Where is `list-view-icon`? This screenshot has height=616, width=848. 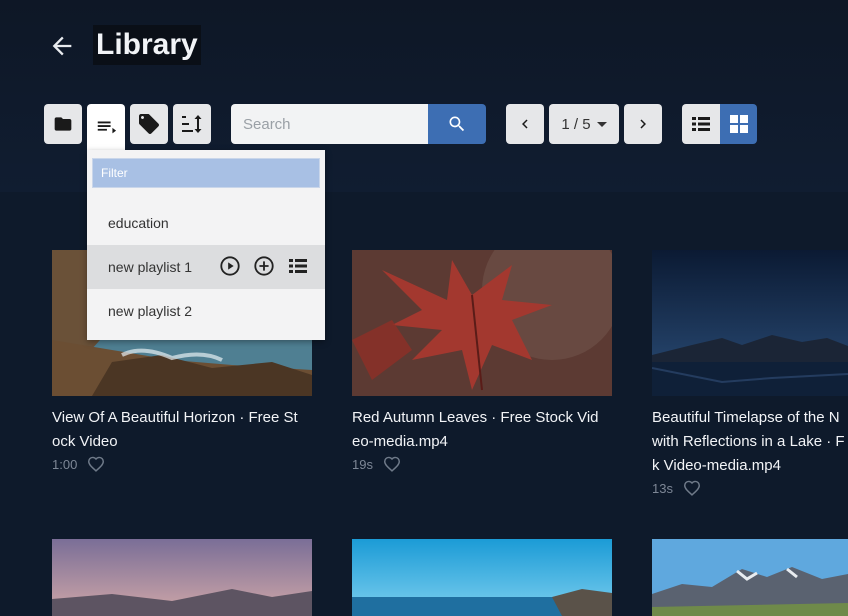 list-view-icon is located at coordinates (701, 124).